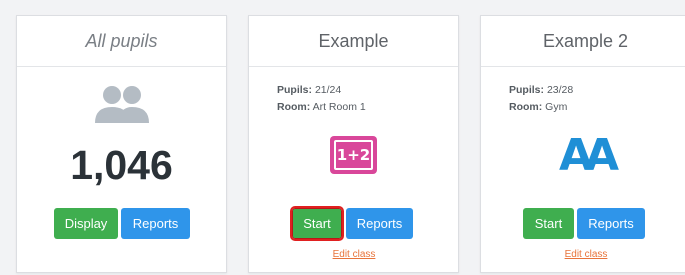  What do you see at coordinates (560, 90) in the screenshot?
I see `pupils-value: 23/28` at bounding box center [560, 90].